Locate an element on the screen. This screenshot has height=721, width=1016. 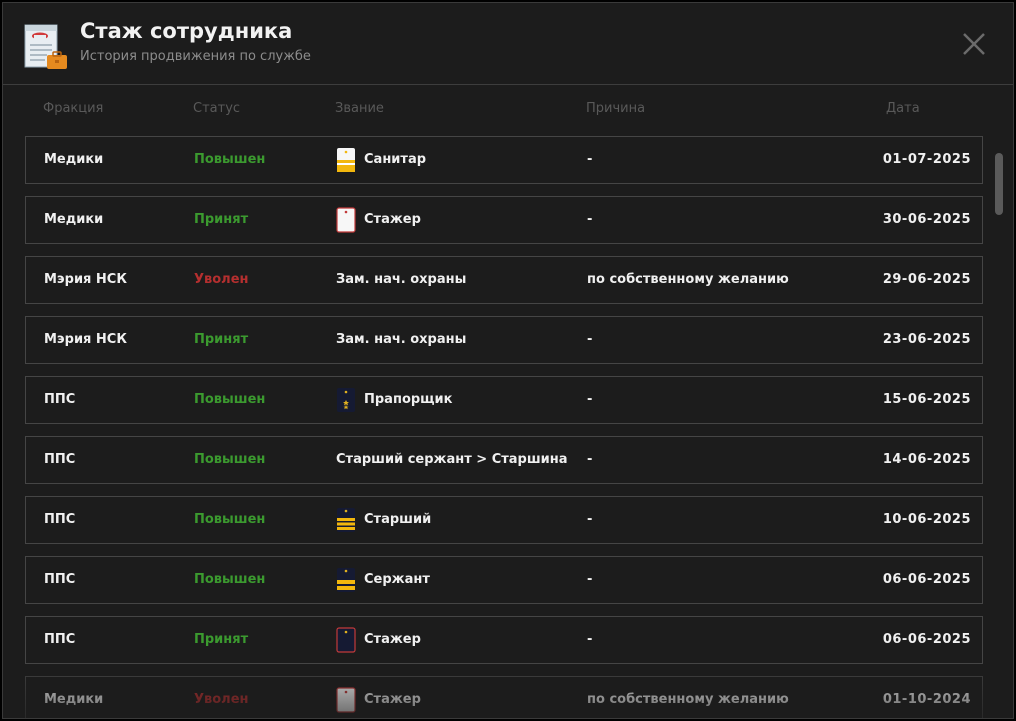
date-cell: 15-06-2025 is located at coordinates (926, 399).